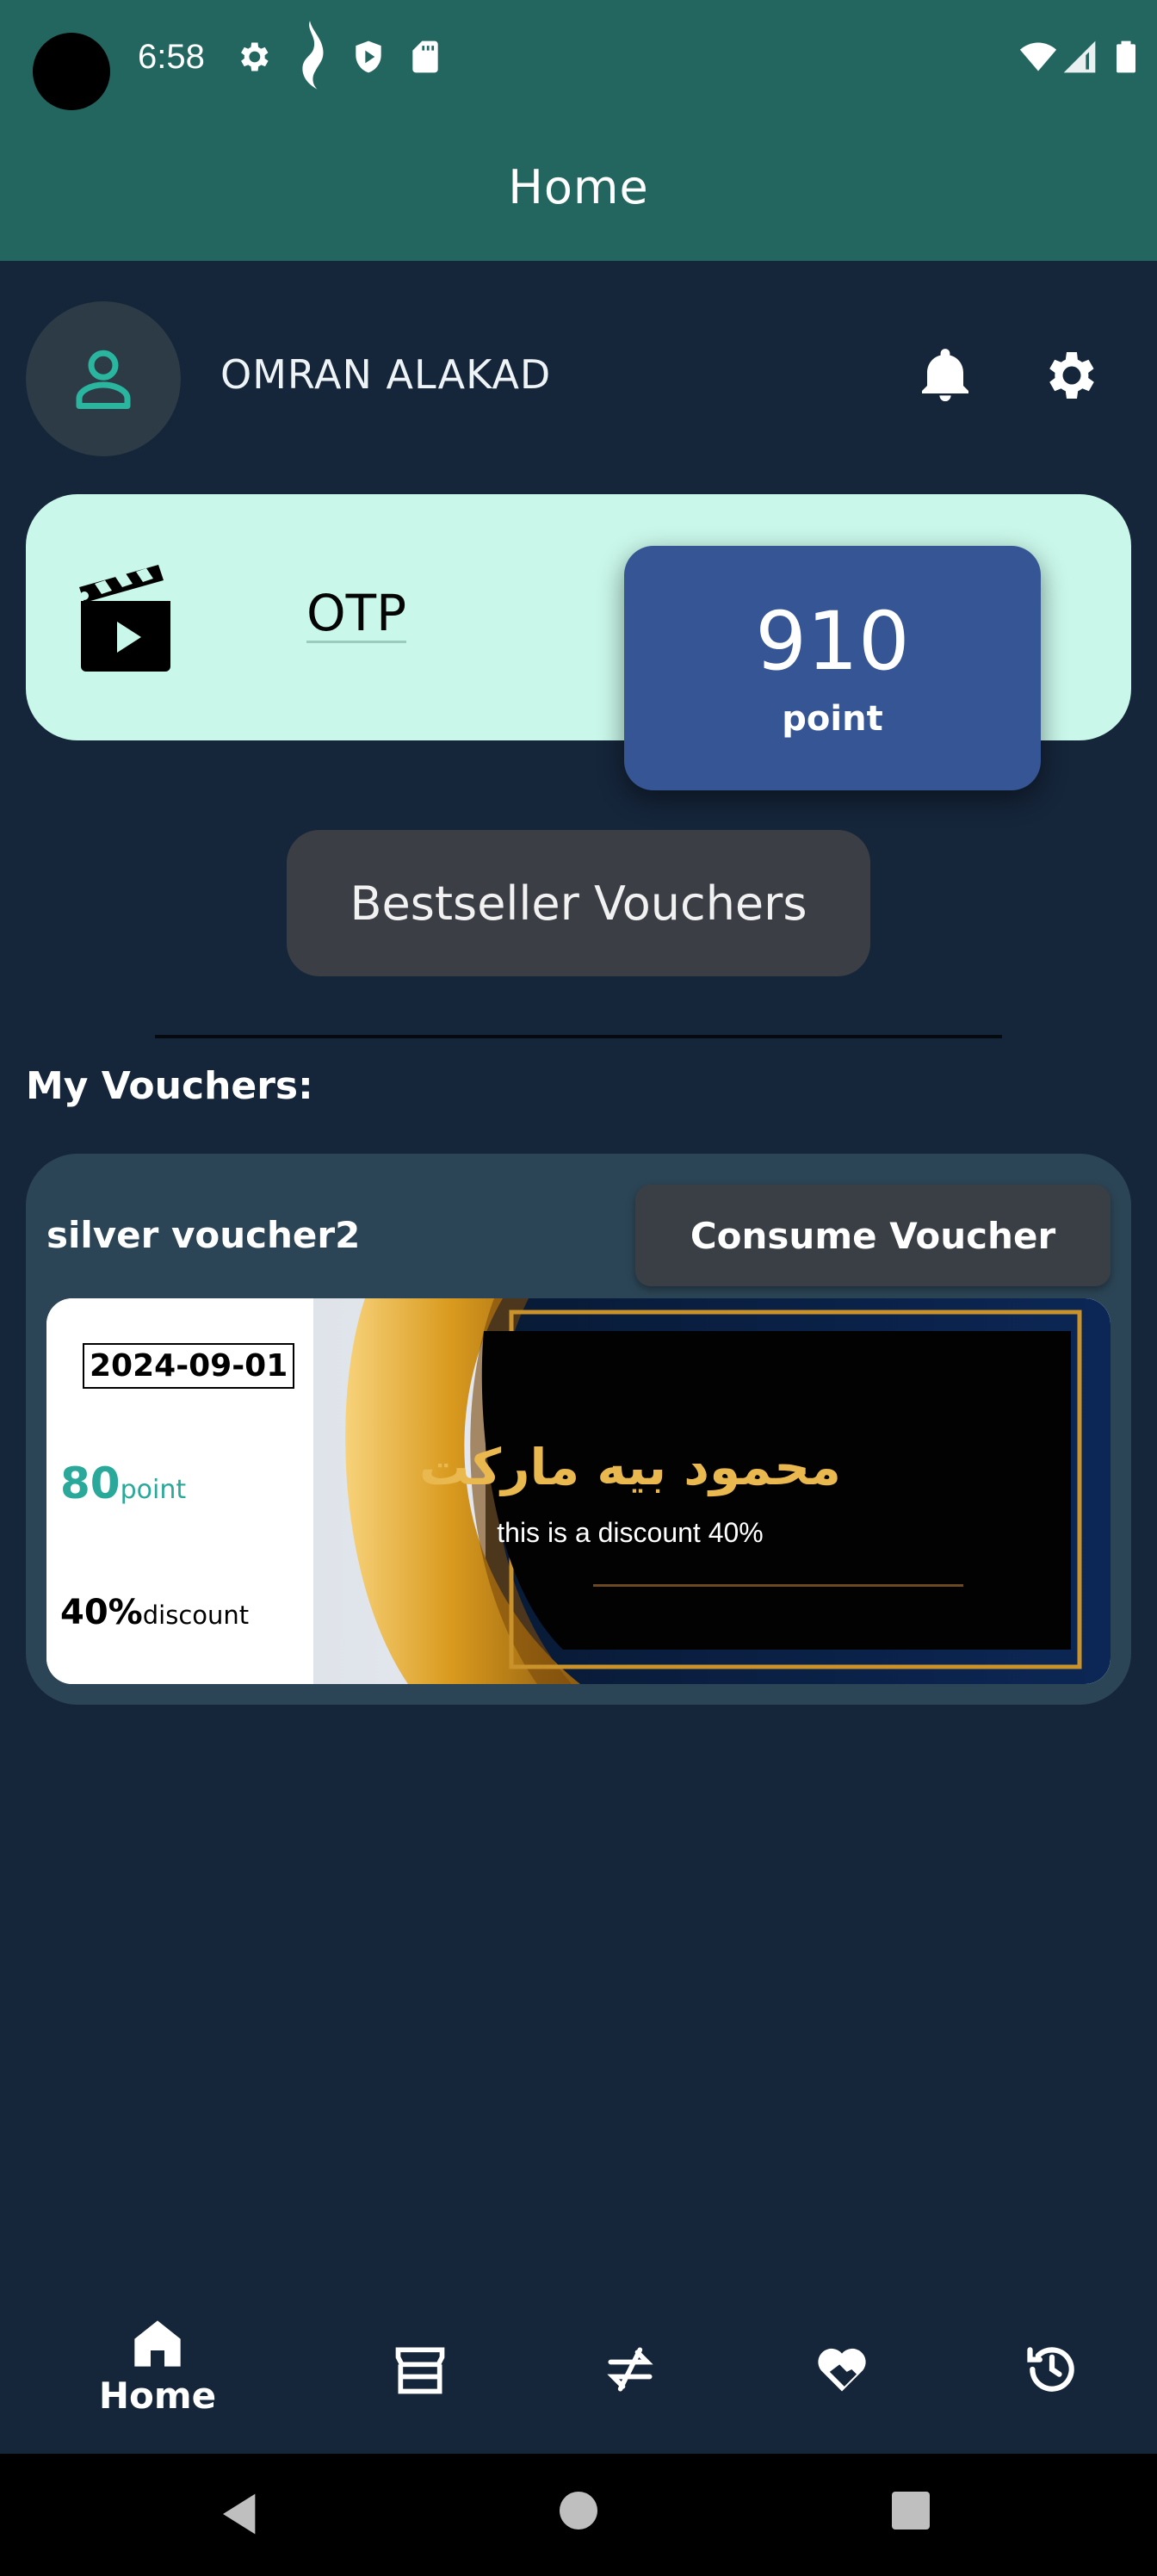 This screenshot has width=1157, height=2576. What do you see at coordinates (420, 2371) in the screenshot?
I see `store-icon` at bounding box center [420, 2371].